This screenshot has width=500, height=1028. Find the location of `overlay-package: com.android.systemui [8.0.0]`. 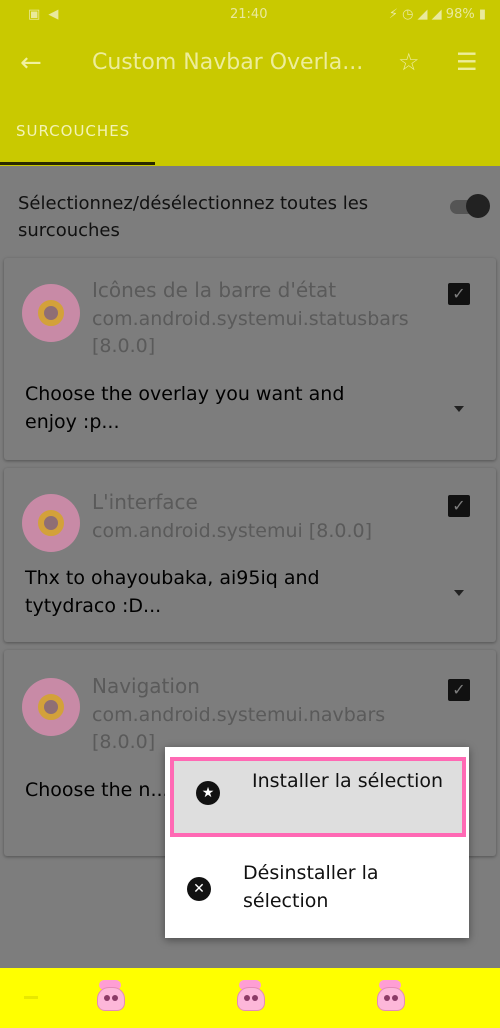

overlay-package: com.android.systemui [8.0.0] is located at coordinates (232, 531).